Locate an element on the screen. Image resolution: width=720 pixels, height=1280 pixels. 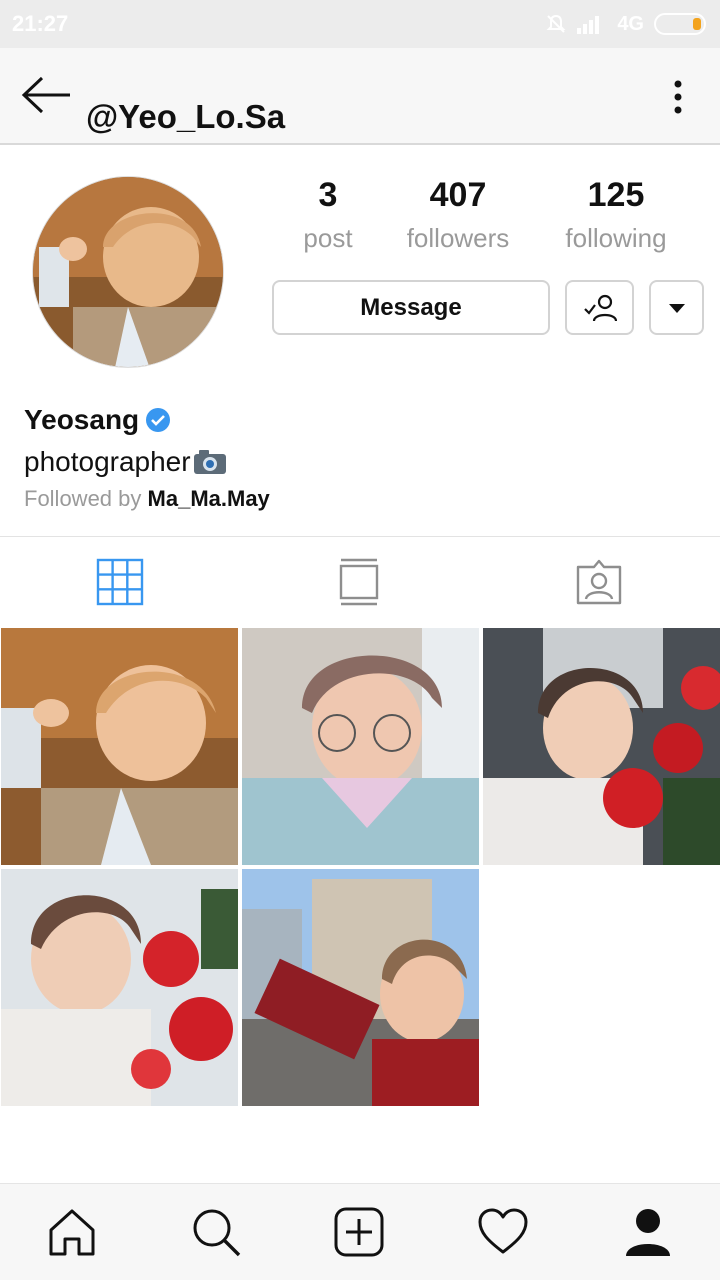
stat-posts: 3 post is located at coordinates (328, 215).